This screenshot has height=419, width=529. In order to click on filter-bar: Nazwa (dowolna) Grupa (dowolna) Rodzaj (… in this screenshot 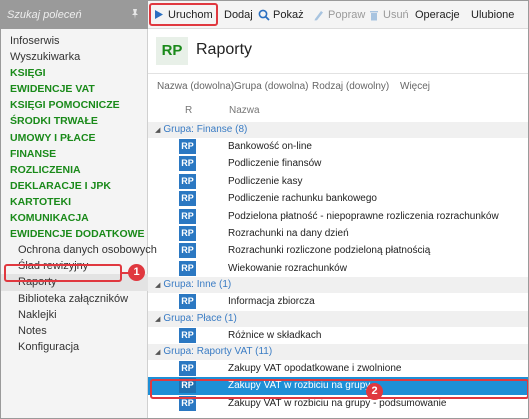, I will do `click(338, 87)`.